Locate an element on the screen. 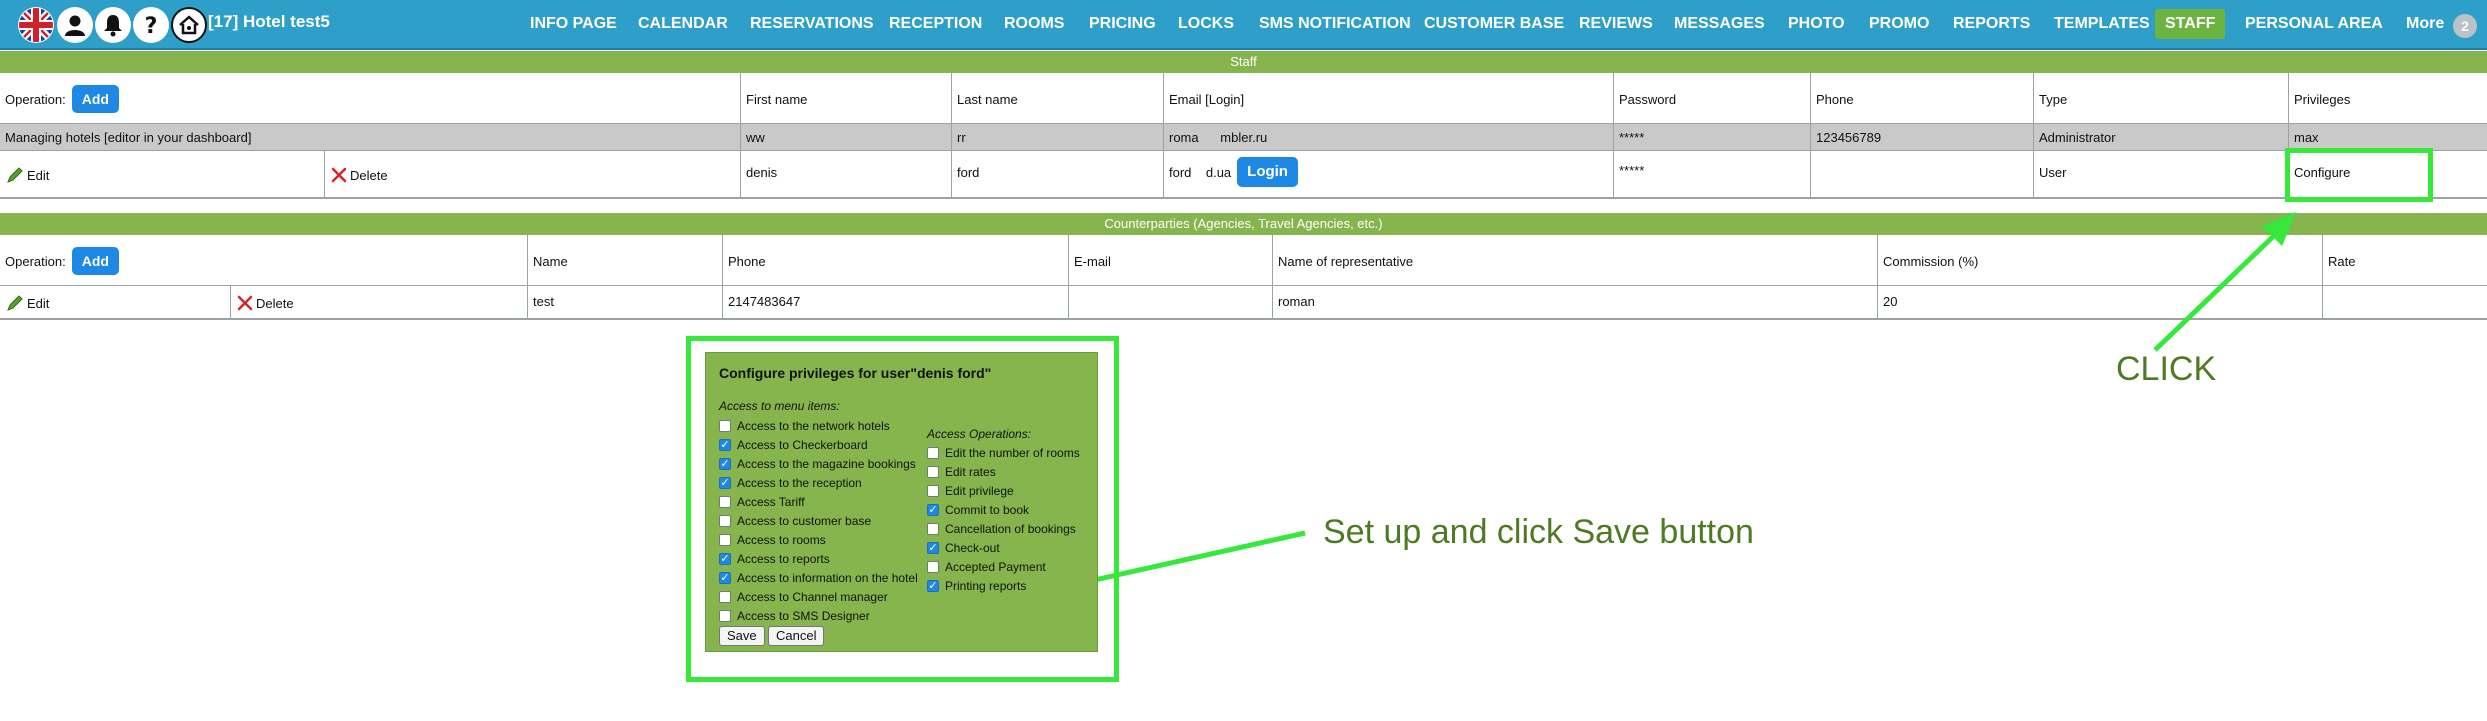 Image resolution: width=2487 pixels, height=721 pixels. menu-item-checkbox-label: Access to customer base is located at coordinates (804, 521).